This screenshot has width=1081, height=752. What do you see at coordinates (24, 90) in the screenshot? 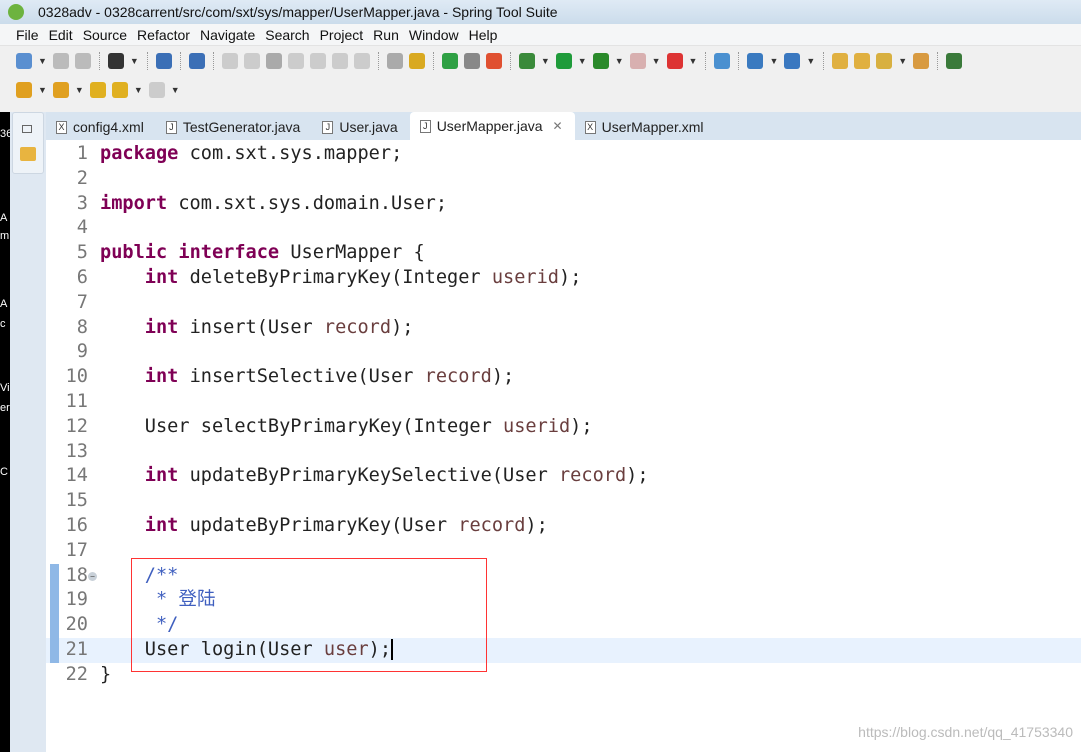
I see `next-annotation-icon` at bounding box center [24, 90].